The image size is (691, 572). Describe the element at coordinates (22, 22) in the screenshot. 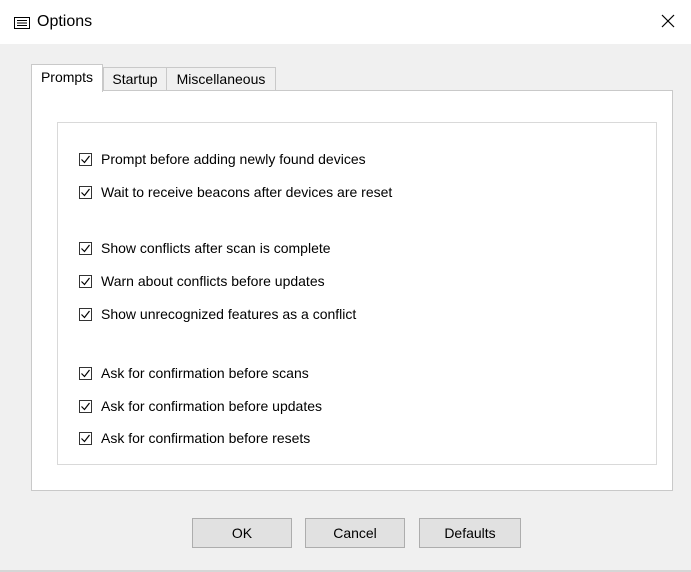

I see `window-menu-icon` at that location.